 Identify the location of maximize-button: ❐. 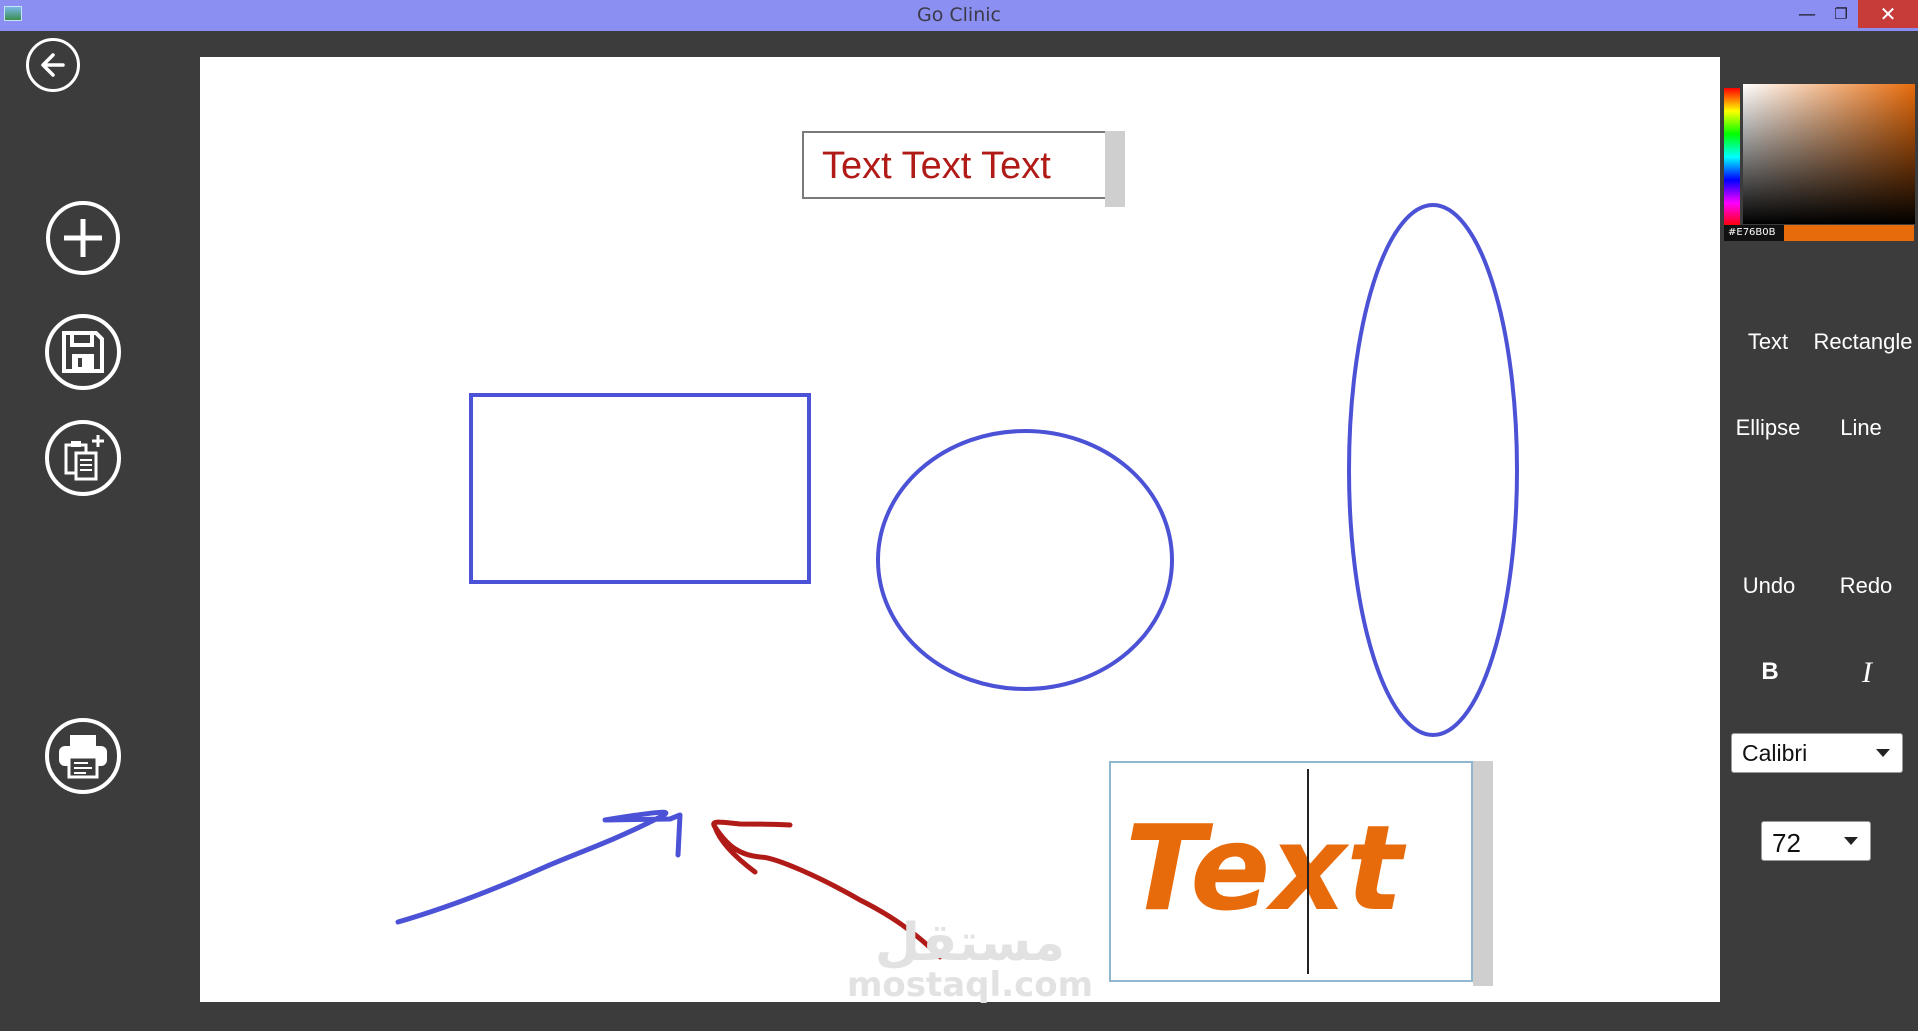
(1841, 14).